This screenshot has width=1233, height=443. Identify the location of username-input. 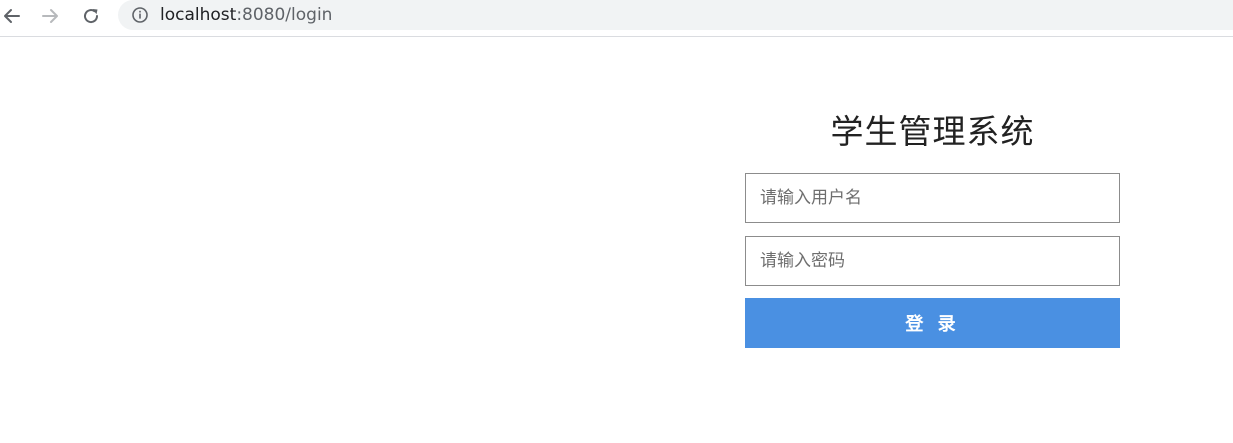
(932, 198).